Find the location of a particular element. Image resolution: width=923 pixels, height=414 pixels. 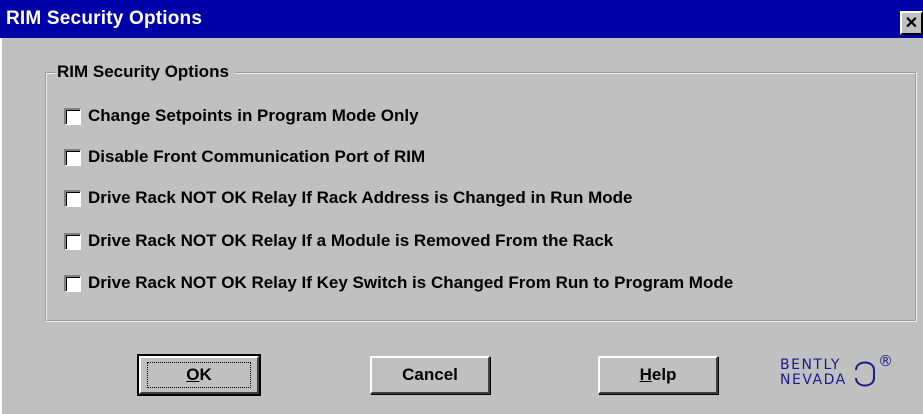

groupbox-title: RIM Security Options is located at coordinates (145, 72).